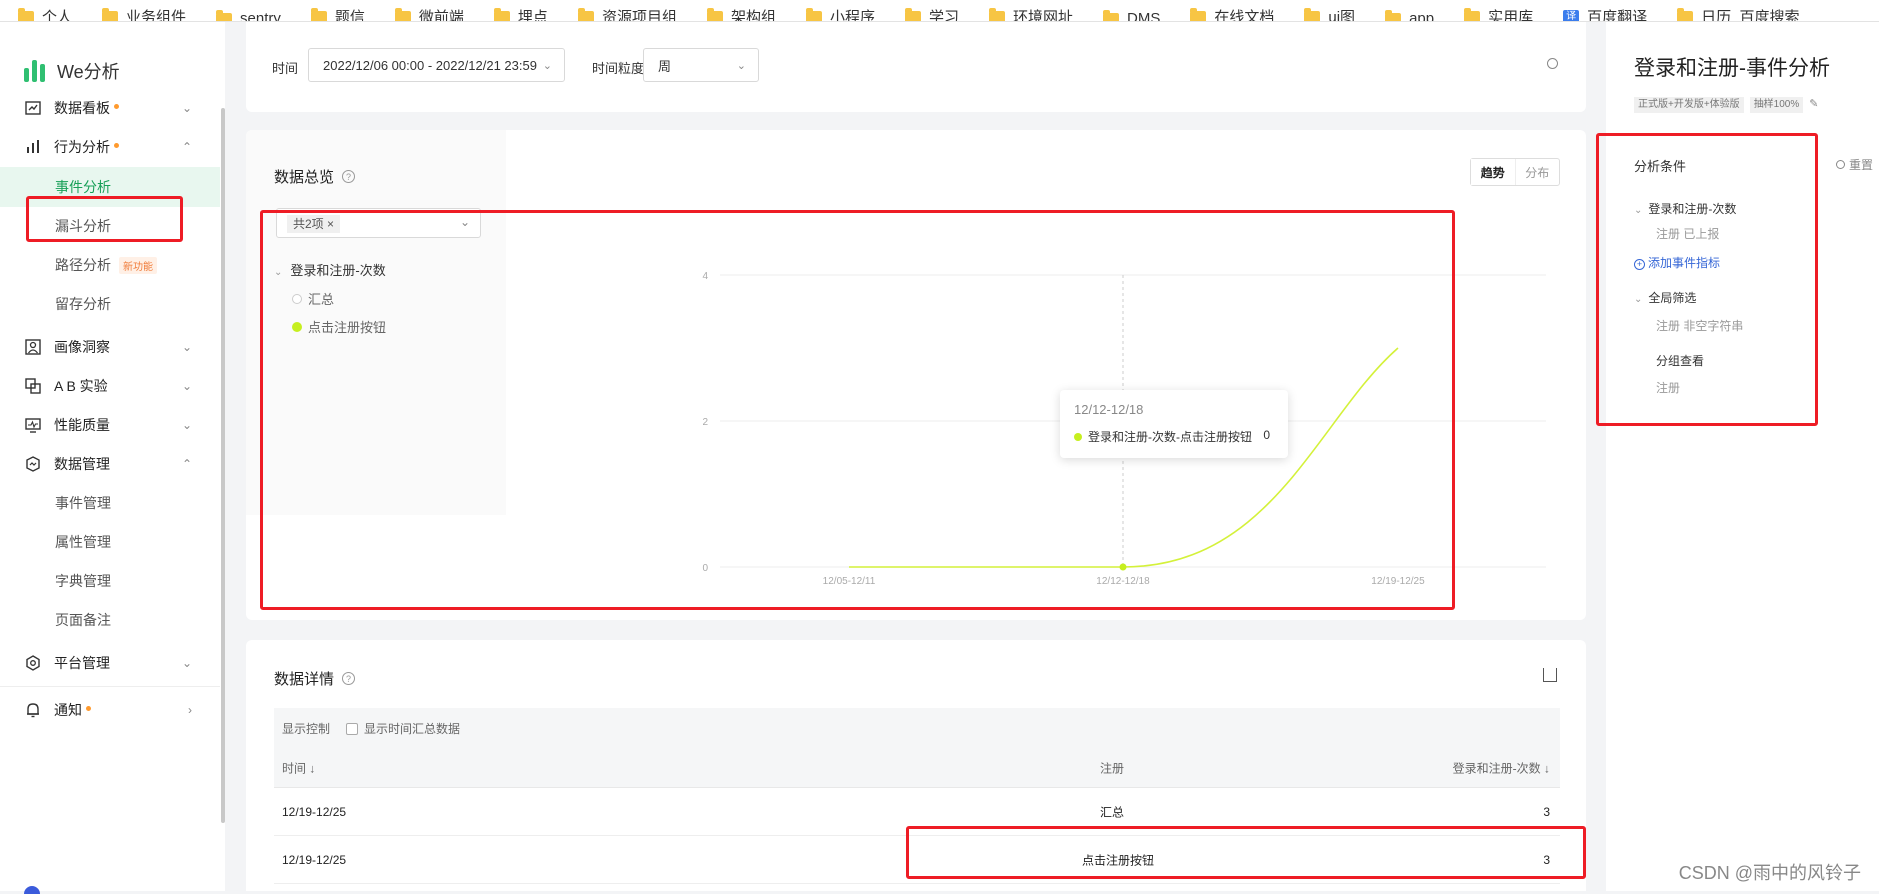 This screenshot has height=894, width=1879. I want to click on metric-item: ⌄ 登录和注册-次数, so click(1685, 208).